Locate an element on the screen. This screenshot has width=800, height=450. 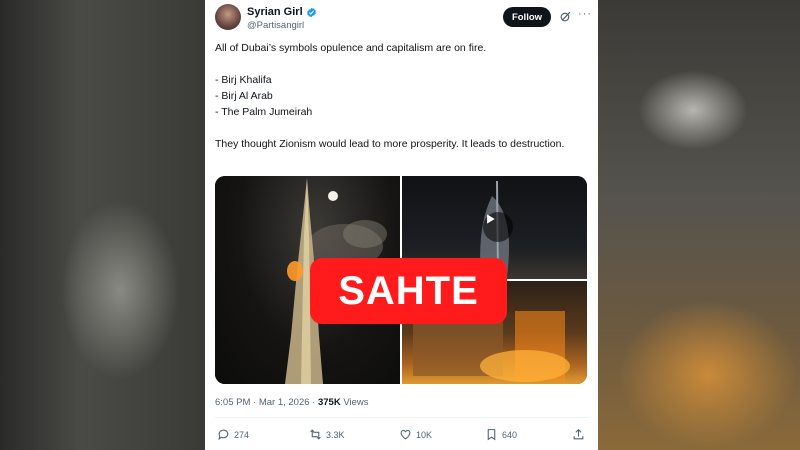
post-meta: 6:05 PM · Mar 1, 2026 · 375K Views is located at coordinates (292, 402).